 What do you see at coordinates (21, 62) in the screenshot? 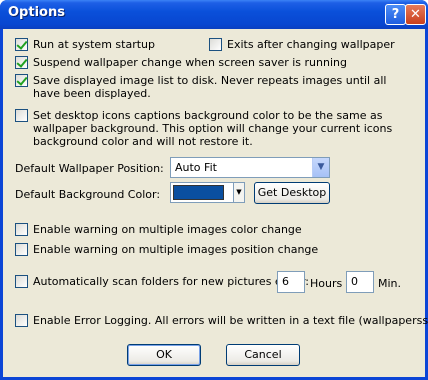
I see `suspend-screensaver-checkbox` at bounding box center [21, 62].